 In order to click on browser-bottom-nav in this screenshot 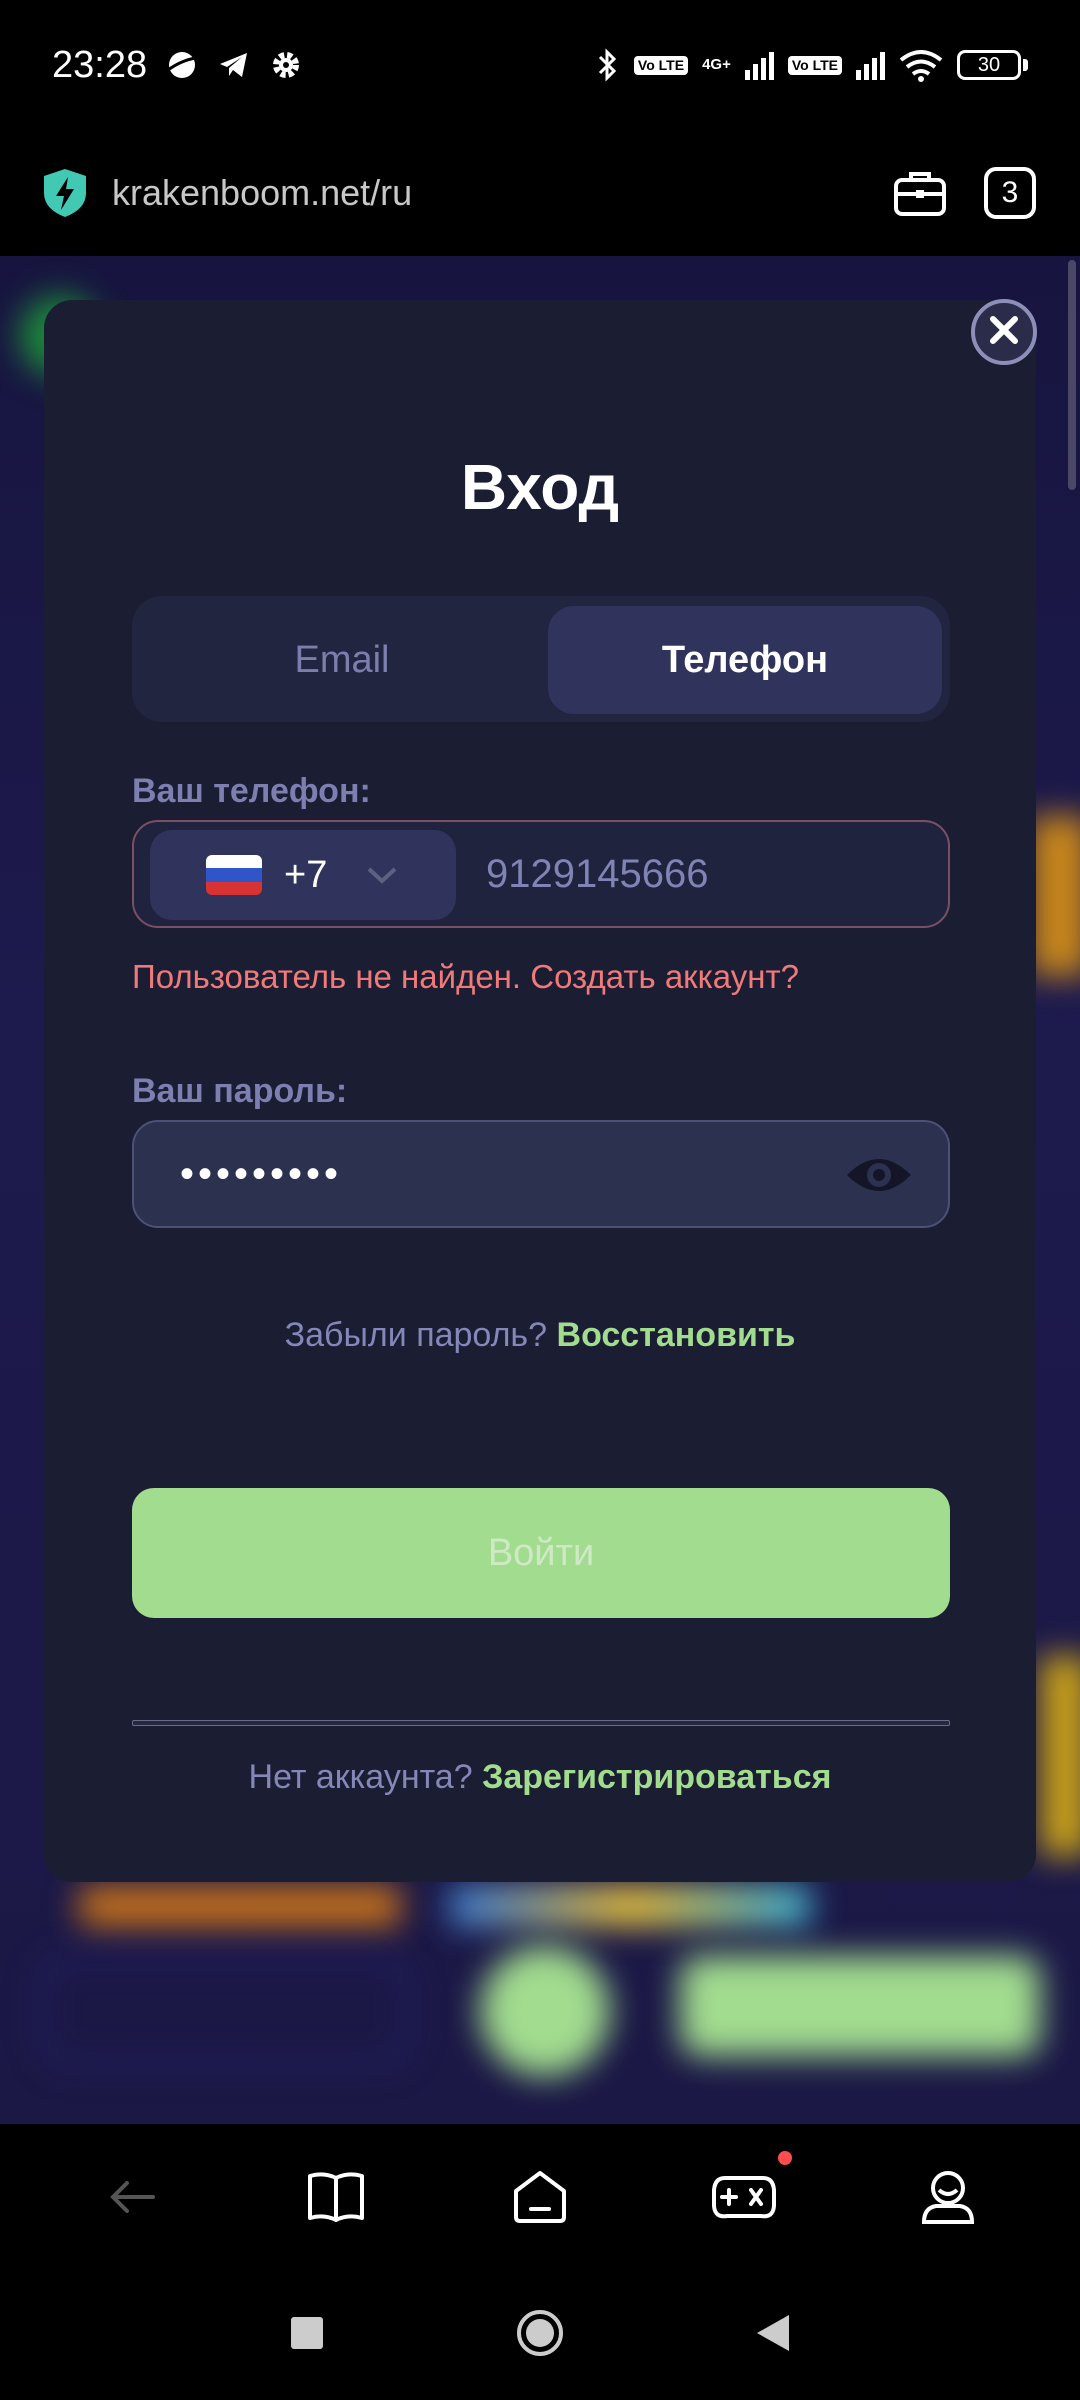, I will do `click(540, 2197)`.